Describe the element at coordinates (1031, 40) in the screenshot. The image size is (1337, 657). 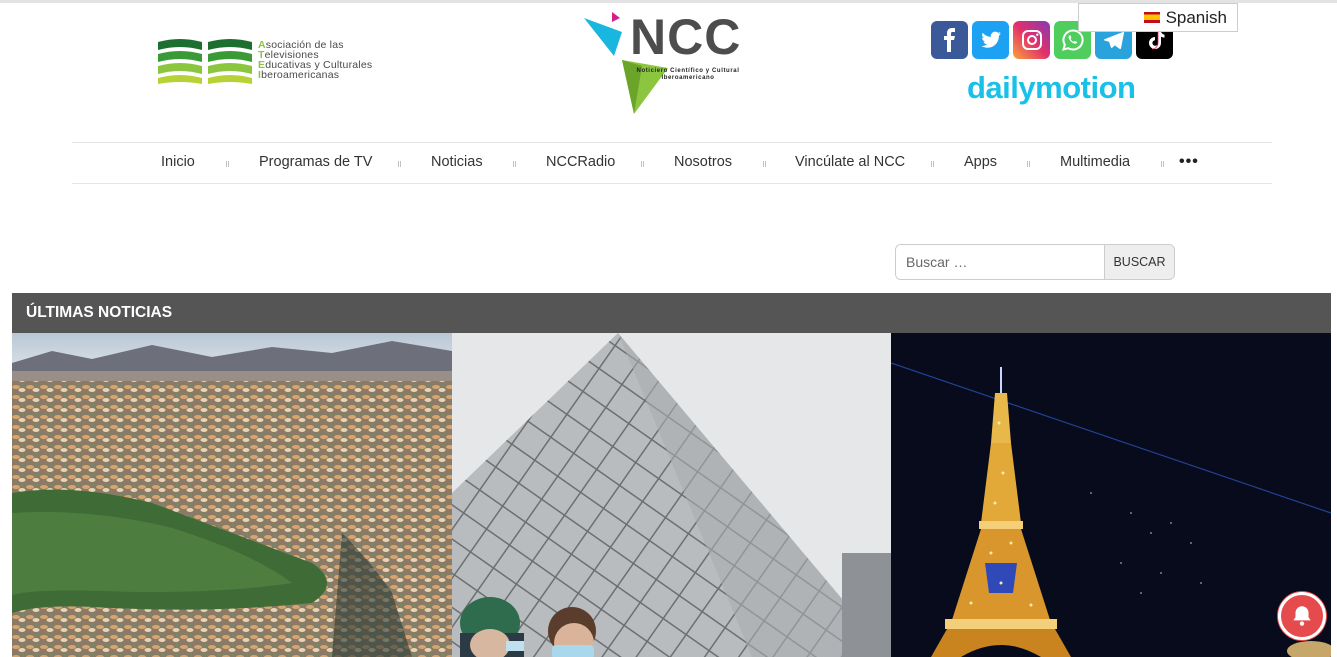
I see `instagram-icon` at that location.